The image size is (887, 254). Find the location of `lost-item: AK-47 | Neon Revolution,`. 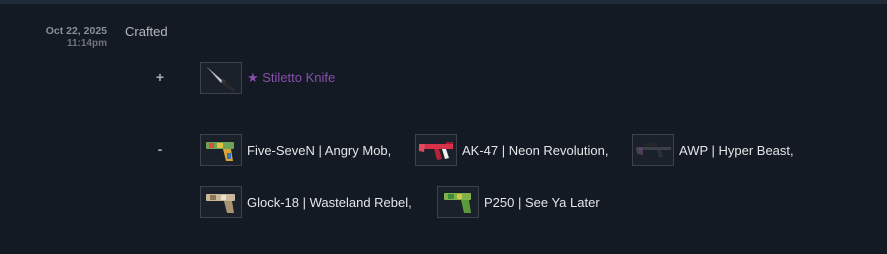

lost-item: AK-47 | Neon Revolution, is located at coordinates (511, 150).